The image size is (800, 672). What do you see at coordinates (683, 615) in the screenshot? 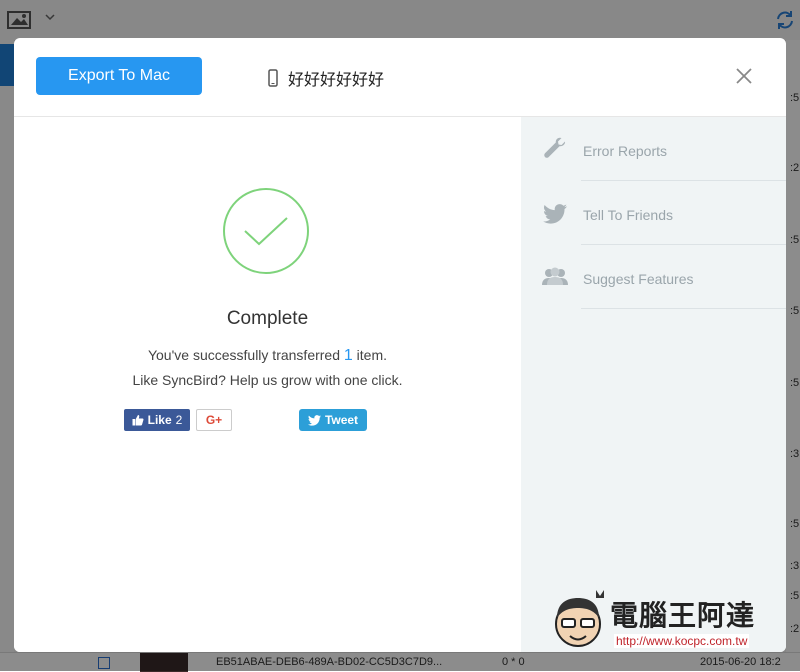
I see `watermark-title: 電腦王阿達` at bounding box center [683, 615].